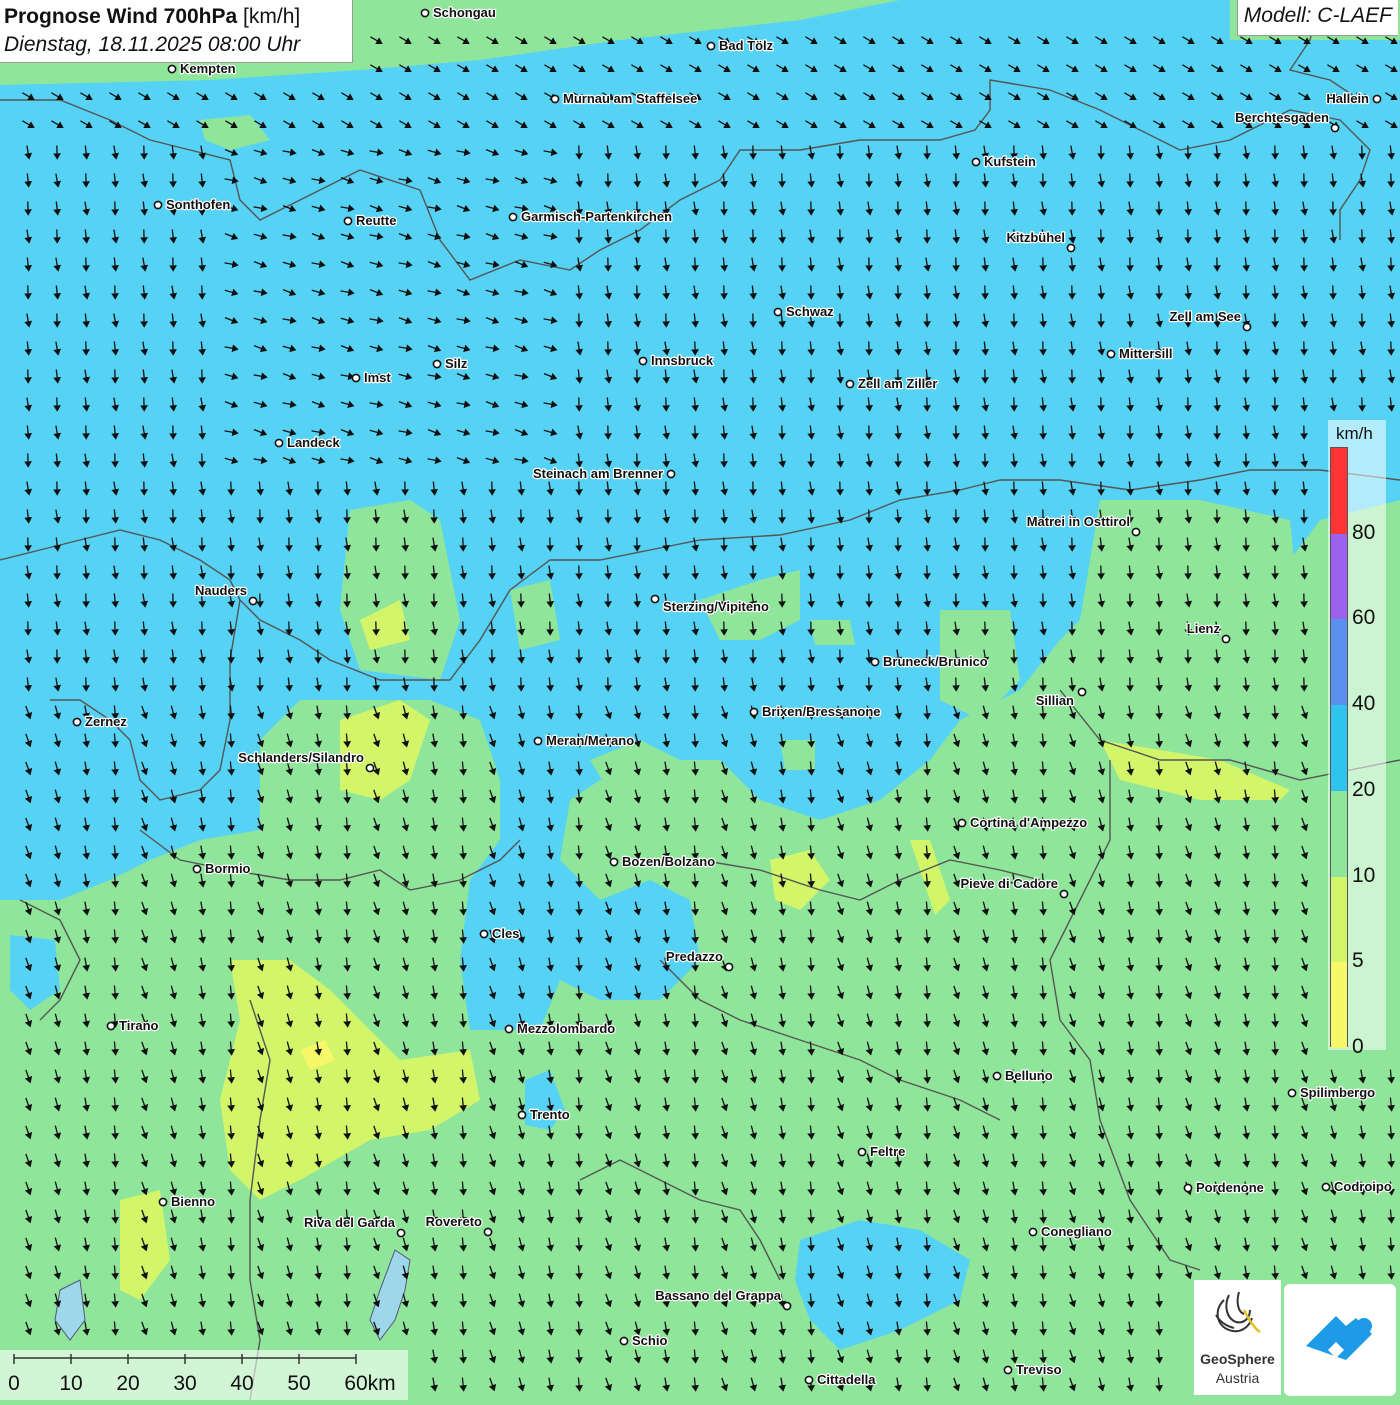 The image size is (1400, 1405). What do you see at coordinates (716, 606) in the screenshot?
I see `city-label: Sterzing/Vipiteno` at bounding box center [716, 606].